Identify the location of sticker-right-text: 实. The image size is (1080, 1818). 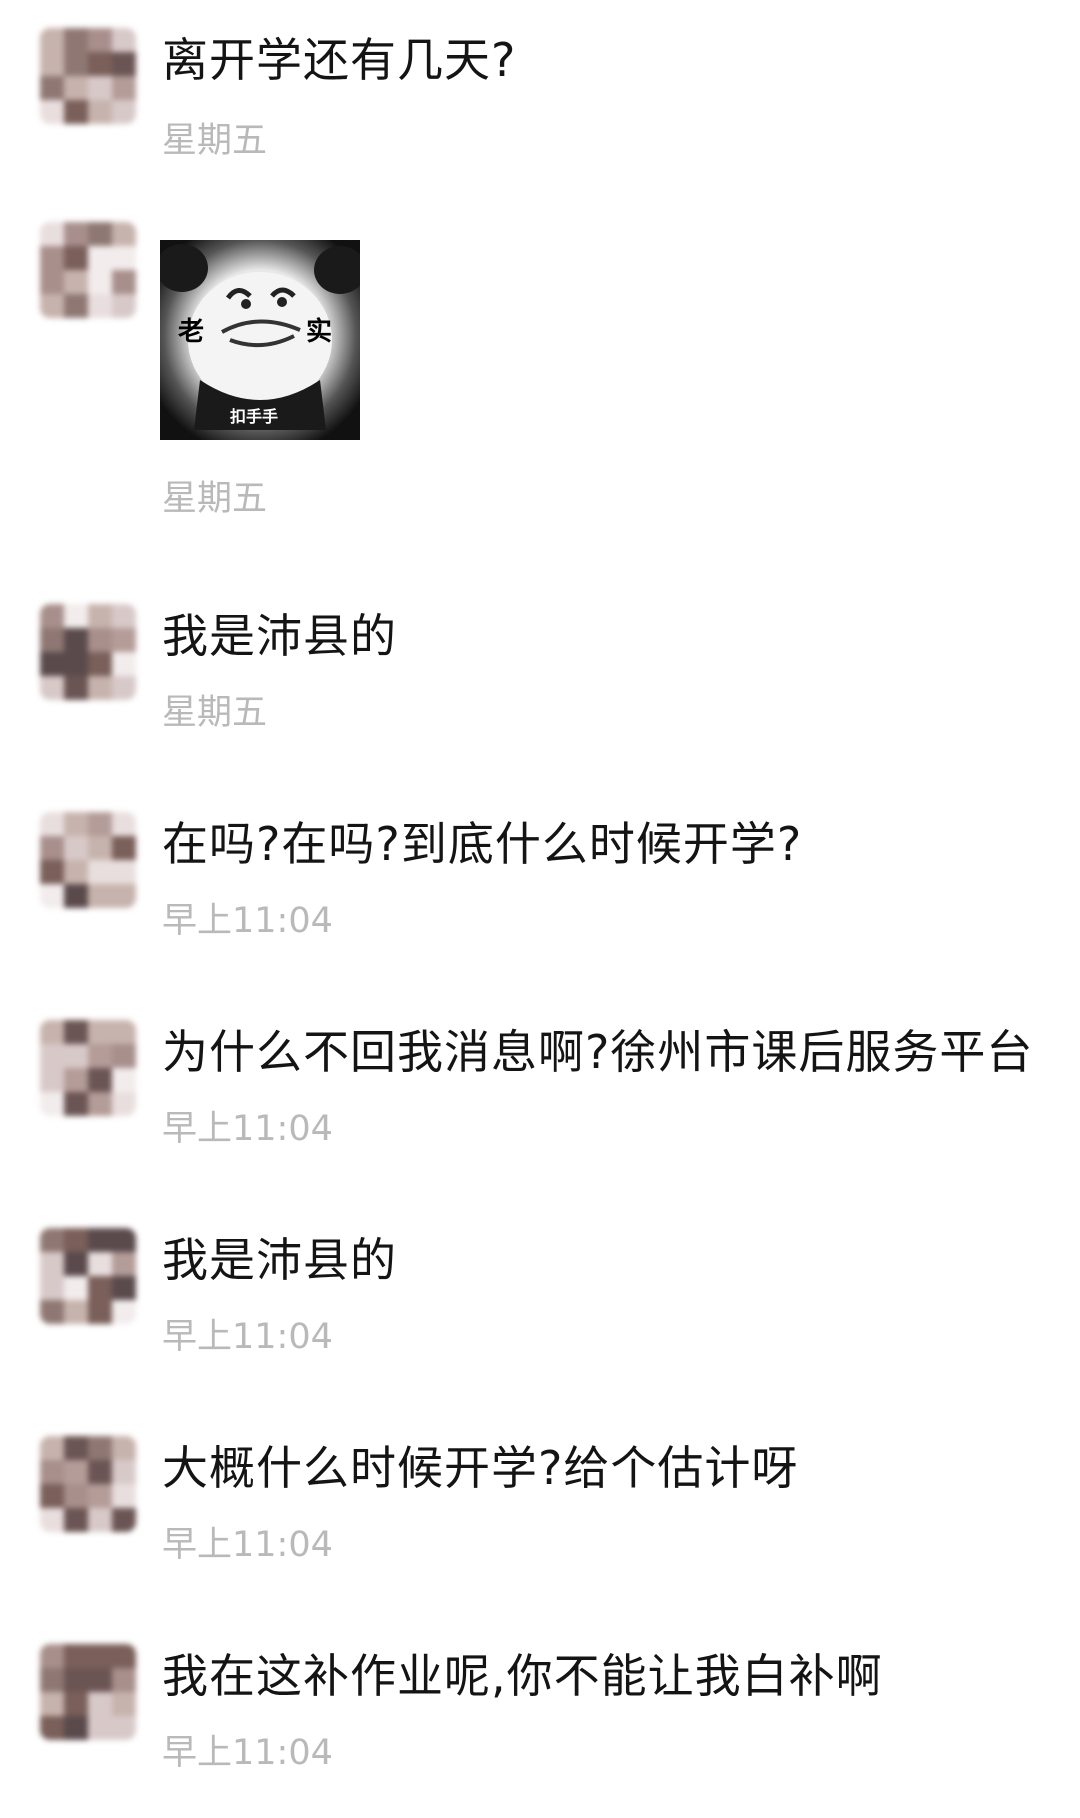
(319, 331).